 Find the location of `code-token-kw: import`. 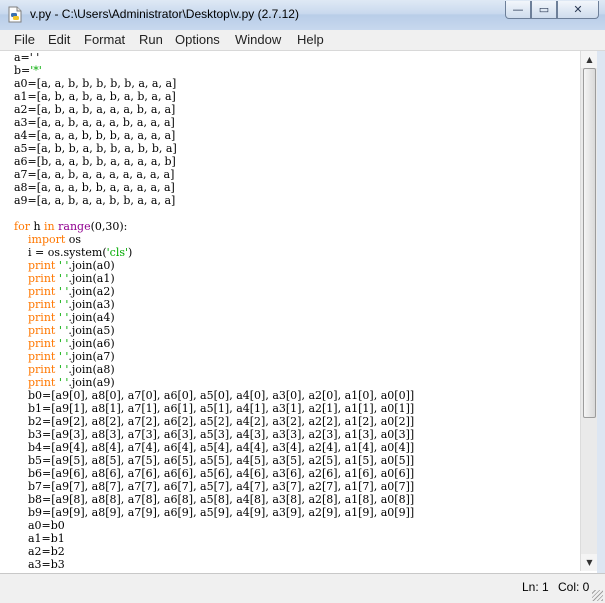

code-token-kw: import is located at coordinates (47, 239).